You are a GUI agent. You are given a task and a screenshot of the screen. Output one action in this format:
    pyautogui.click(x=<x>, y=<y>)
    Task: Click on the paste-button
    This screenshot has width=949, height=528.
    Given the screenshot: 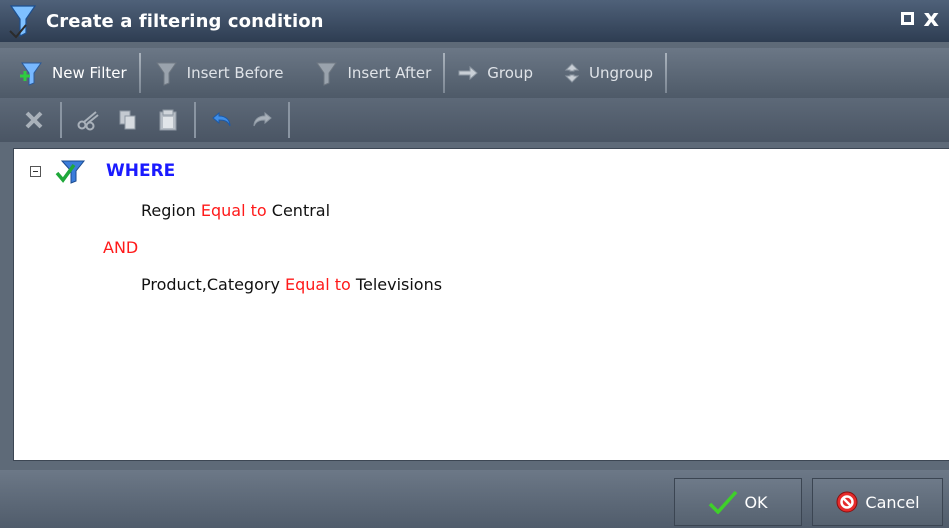 What is the action you would take?
    pyautogui.click(x=168, y=120)
    